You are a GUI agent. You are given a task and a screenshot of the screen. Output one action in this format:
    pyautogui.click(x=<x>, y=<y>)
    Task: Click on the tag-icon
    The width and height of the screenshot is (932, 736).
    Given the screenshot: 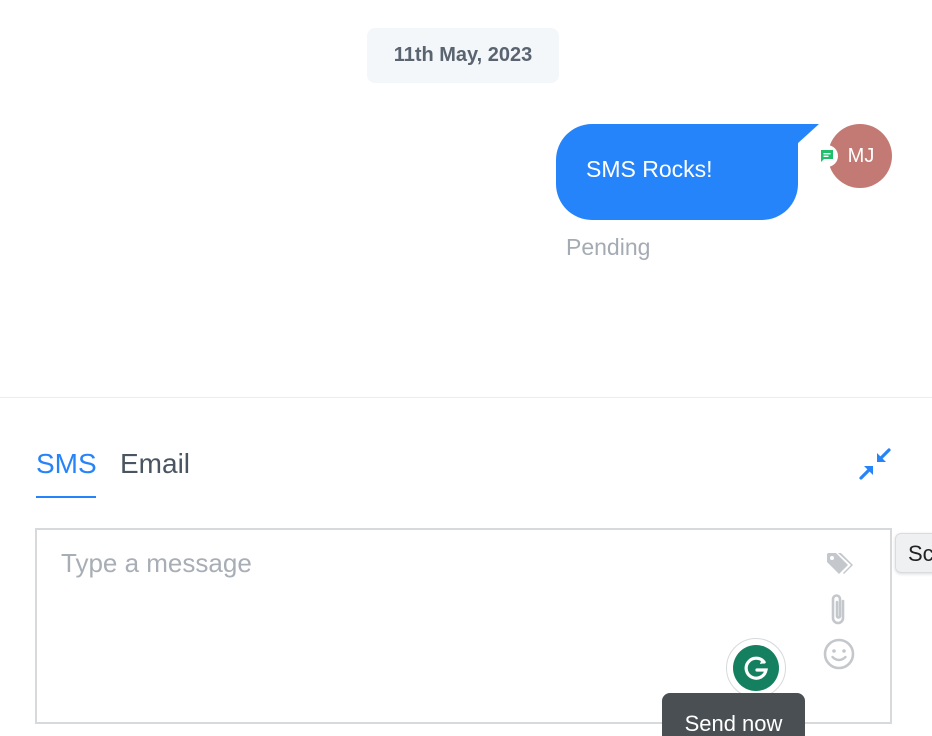 What is the action you would take?
    pyautogui.click(x=839, y=564)
    